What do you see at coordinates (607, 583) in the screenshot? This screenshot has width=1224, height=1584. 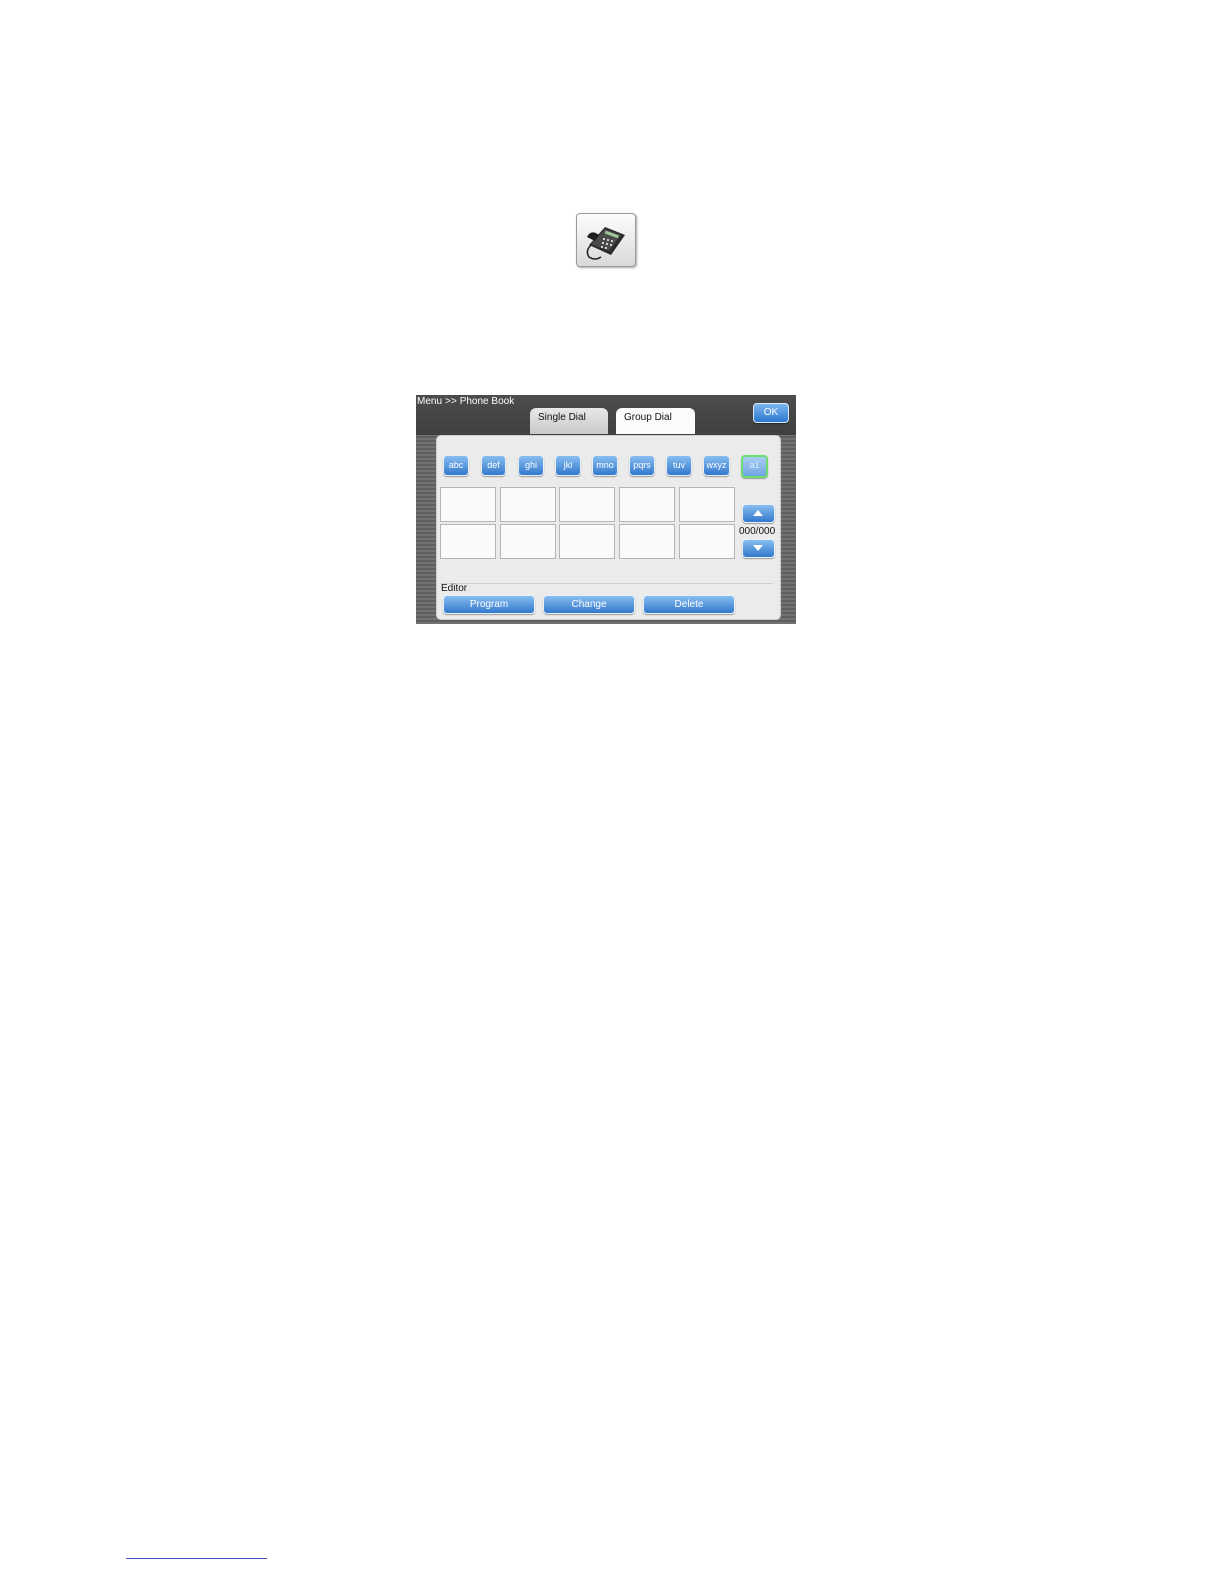 I see `divider` at bounding box center [607, 583].